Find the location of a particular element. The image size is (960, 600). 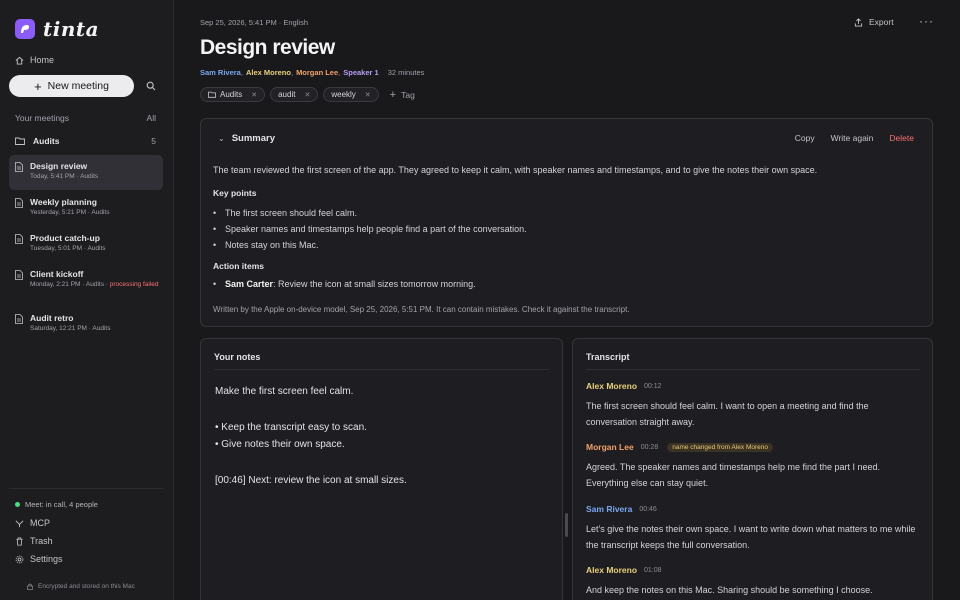

new-meeting-button: + New meeting is located at coordinates (71, 86).